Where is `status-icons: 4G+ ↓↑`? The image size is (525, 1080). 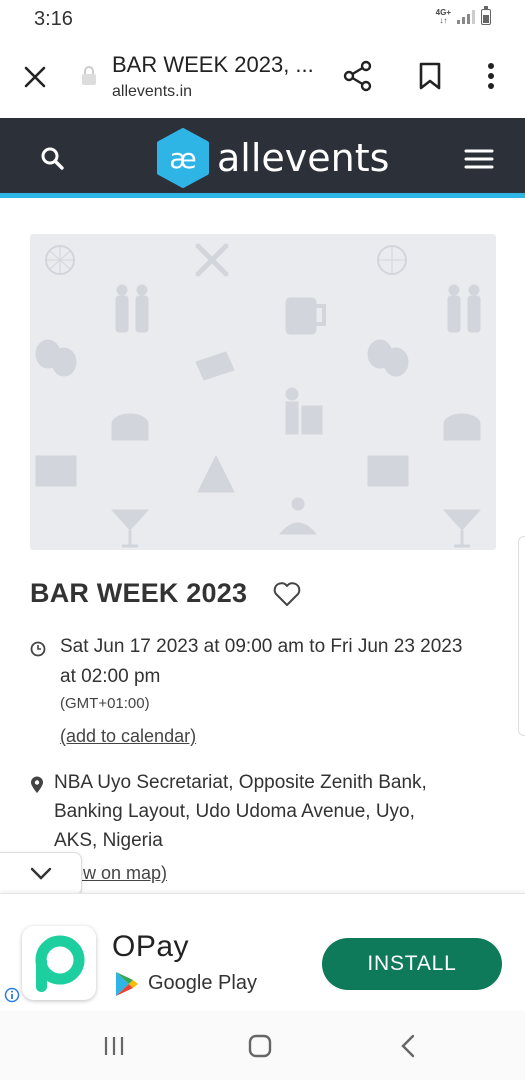 status-icons: 4G+ ↓↑ is located at coordinates (463, 15).